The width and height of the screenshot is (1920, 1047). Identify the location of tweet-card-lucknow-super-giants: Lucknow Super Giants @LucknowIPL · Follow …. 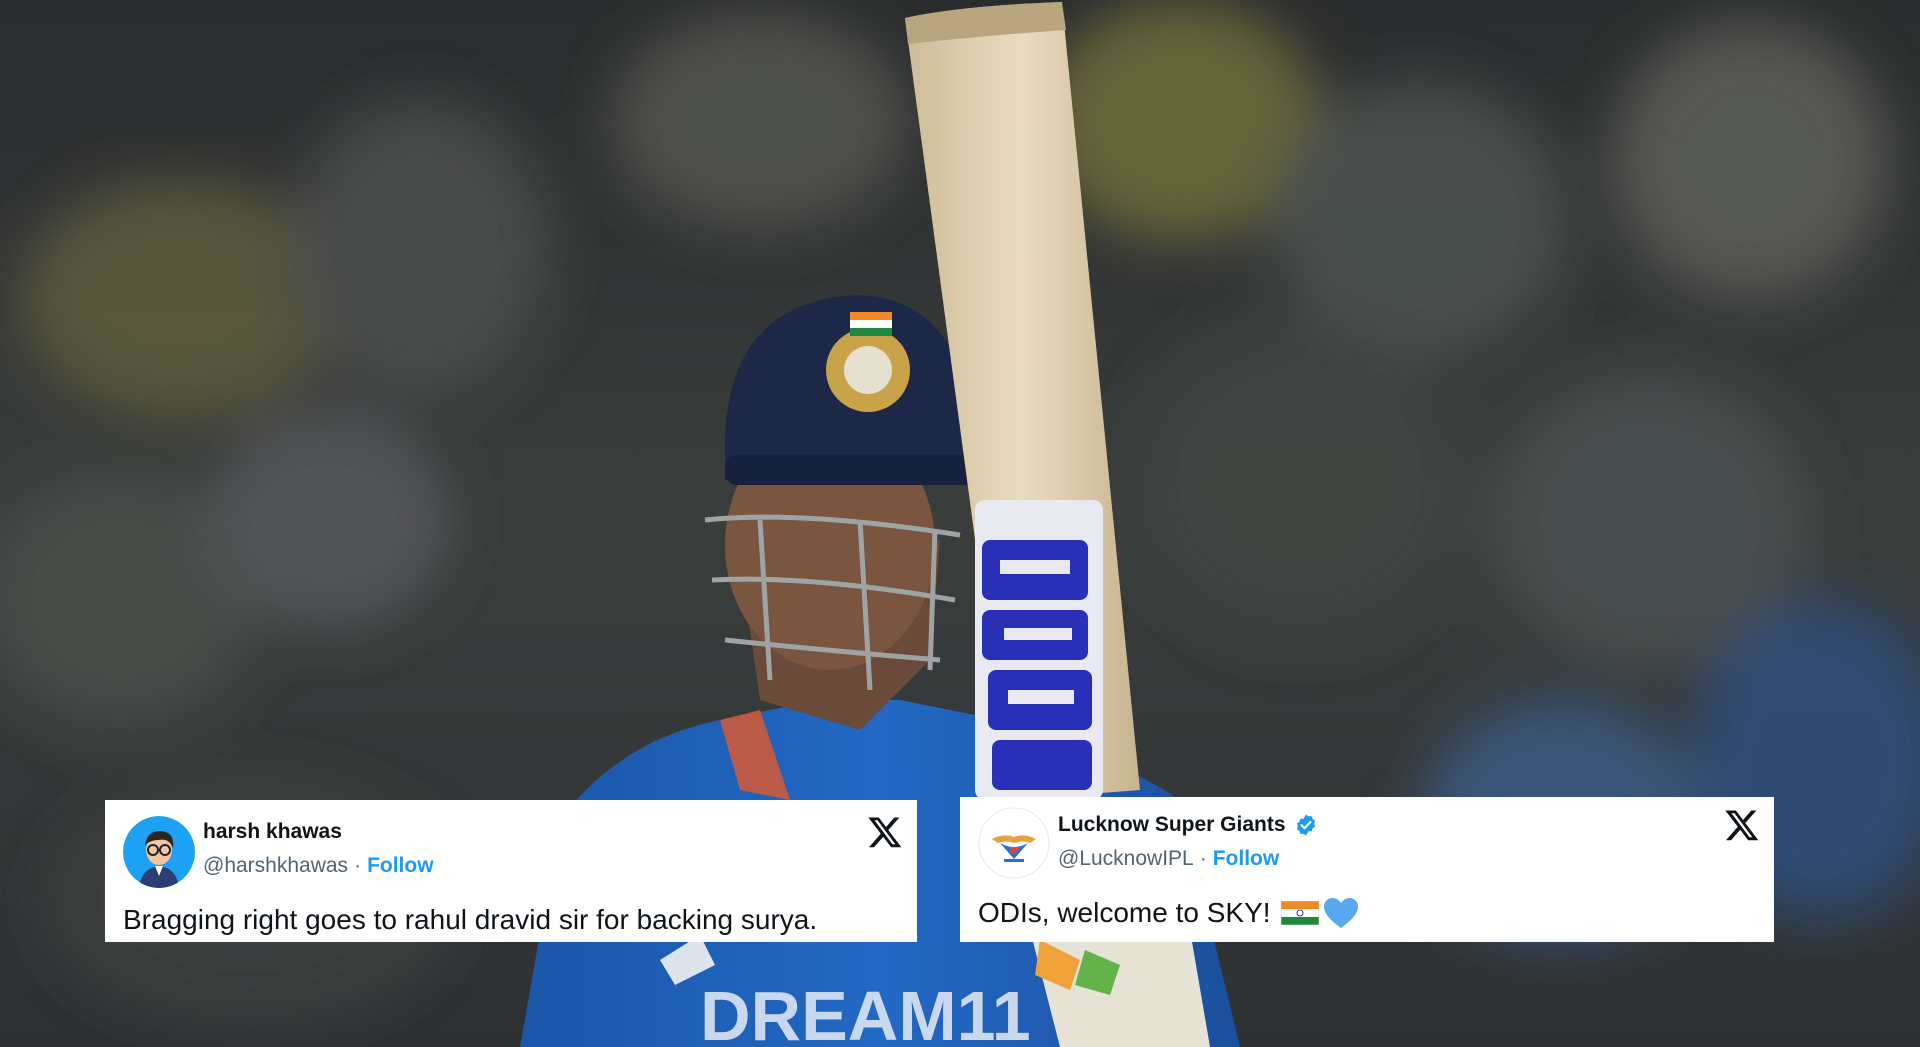
(1367, 869).